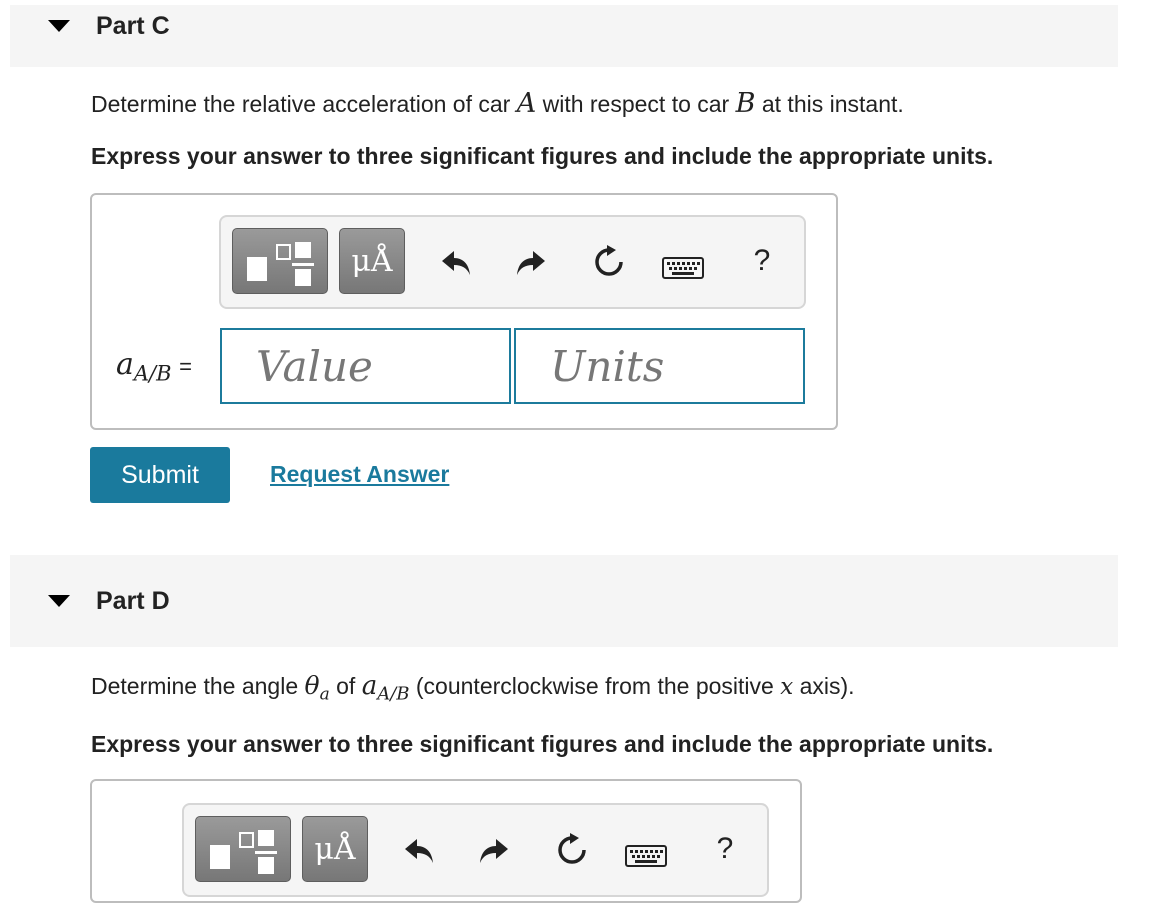 This screenshot has height=903, width=1156. I want to click on part-c-title: Part C, so click(133, 26).